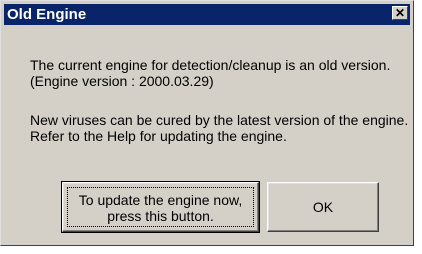  Describe the element at coordinates (122, 81) in the screenshot. I see `message-line-2: (Engine version : 2000.03.29)` at that location.